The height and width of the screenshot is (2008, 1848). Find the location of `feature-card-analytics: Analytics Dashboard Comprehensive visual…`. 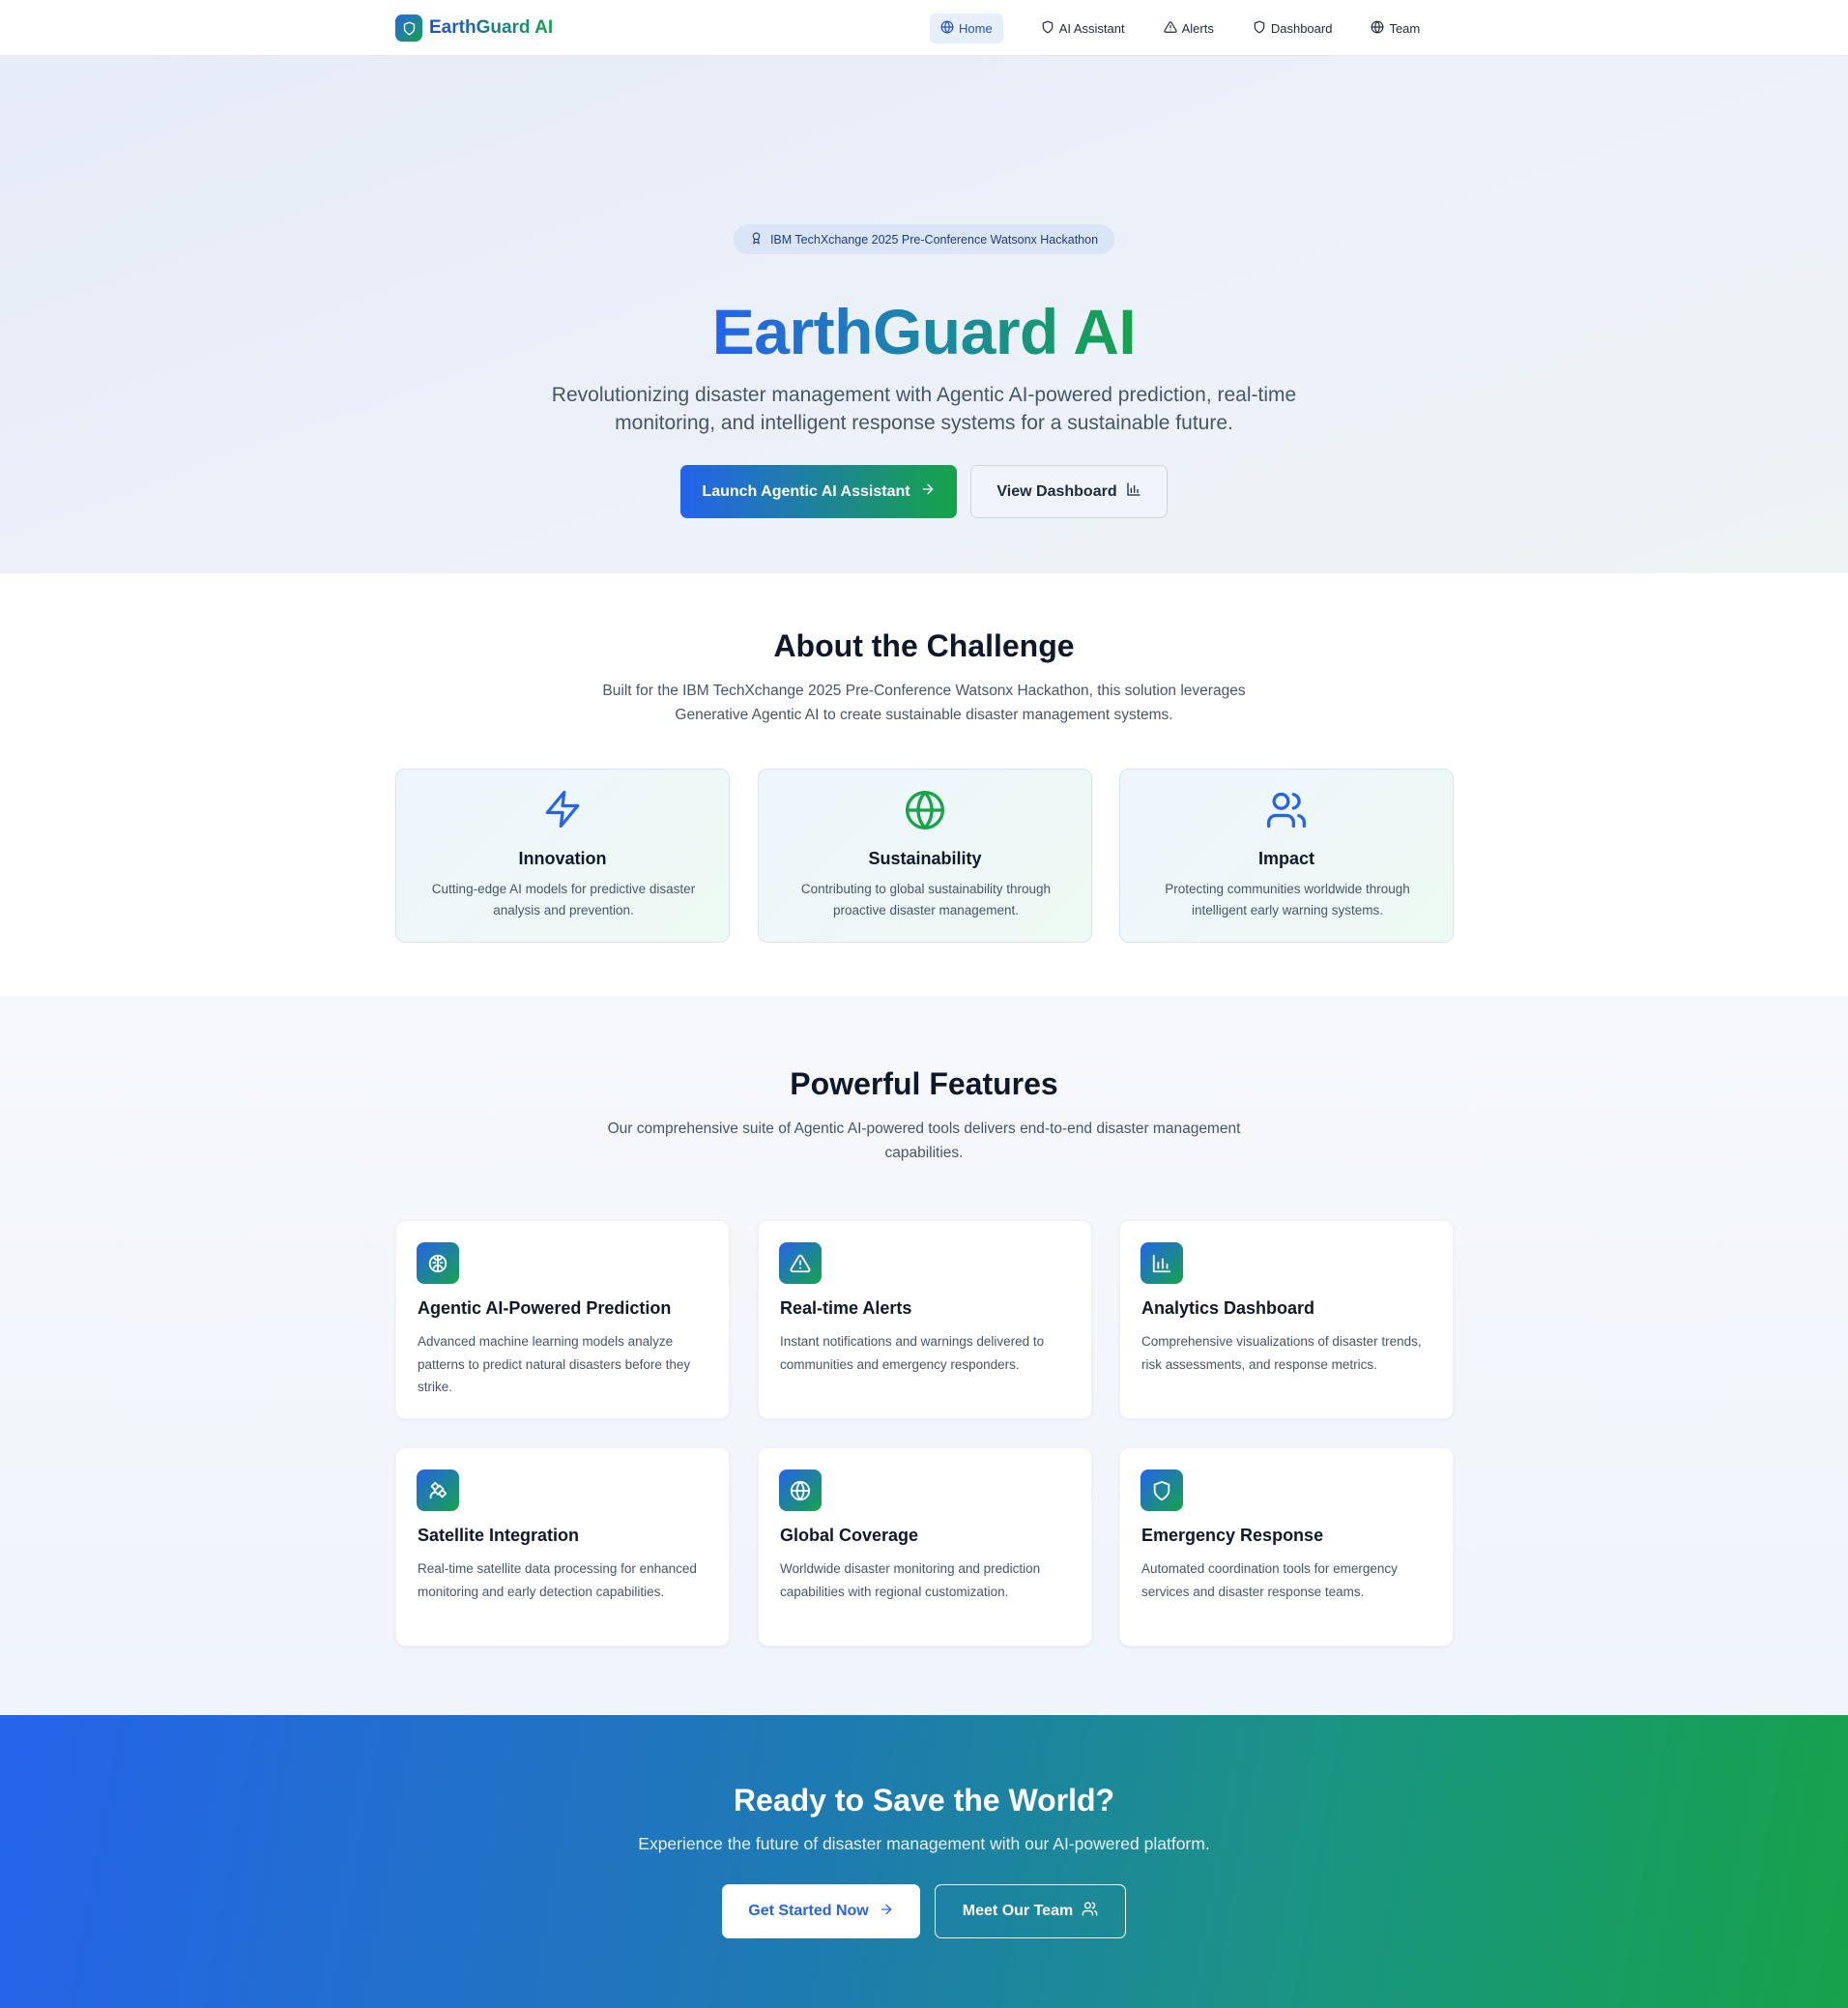

feature-card-analytics: Analytics Dashboard Comprehensive visual… is located at coordinates (1286, 1320).